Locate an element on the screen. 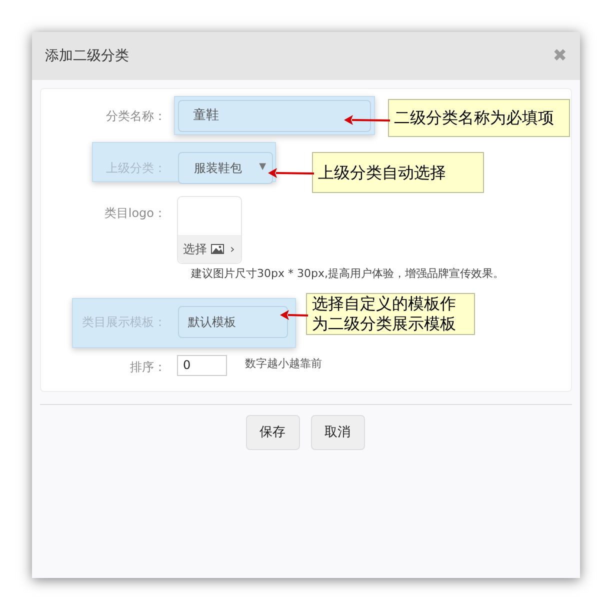 This screenshot has height=610, width=612. field-label: 类目logo： is located at coordinates (134, 213).